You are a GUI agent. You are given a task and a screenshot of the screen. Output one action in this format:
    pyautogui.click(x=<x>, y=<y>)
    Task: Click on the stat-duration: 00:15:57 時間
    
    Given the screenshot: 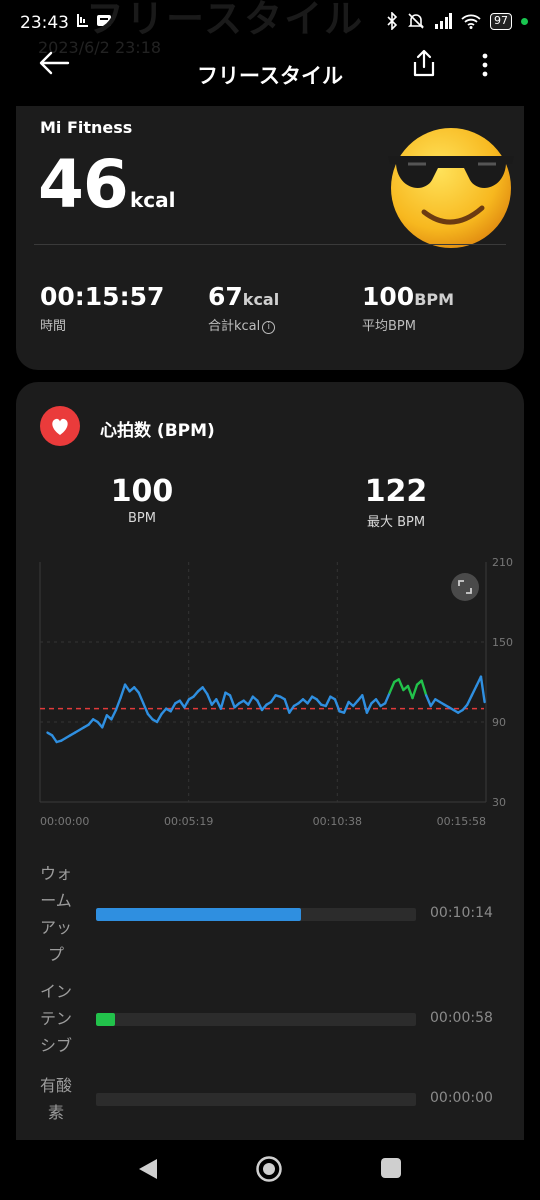 What is the action you would take?
    pyautogui.click(x=102, y=308)
    